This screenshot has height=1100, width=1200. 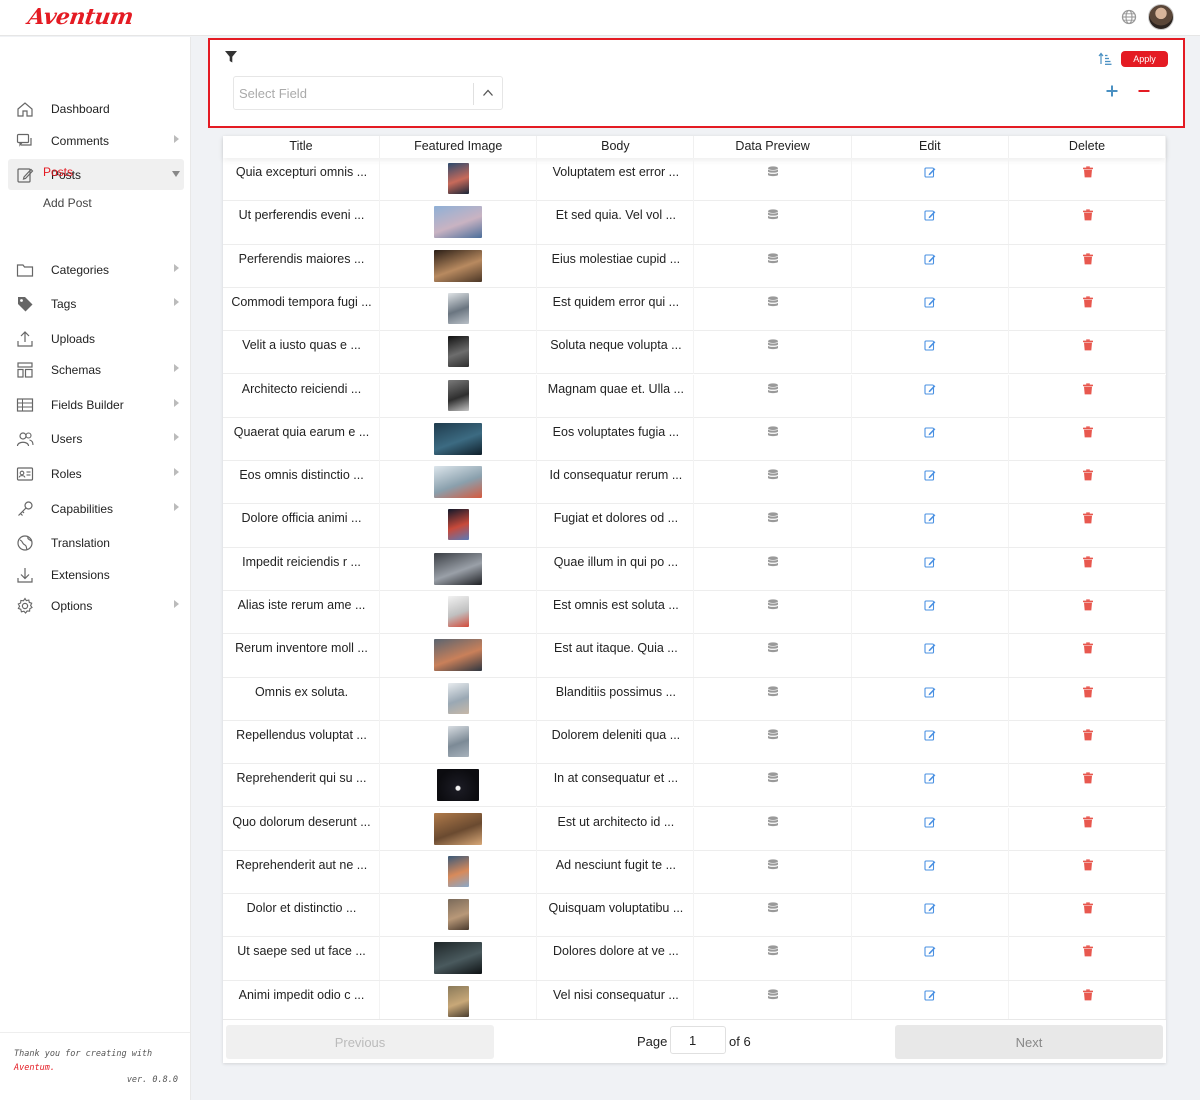 What do you see at coordinates (96, 338) in the screenshot?
I see `sidebar-item-uploads: Uploads` at bounding box center [96, 338].